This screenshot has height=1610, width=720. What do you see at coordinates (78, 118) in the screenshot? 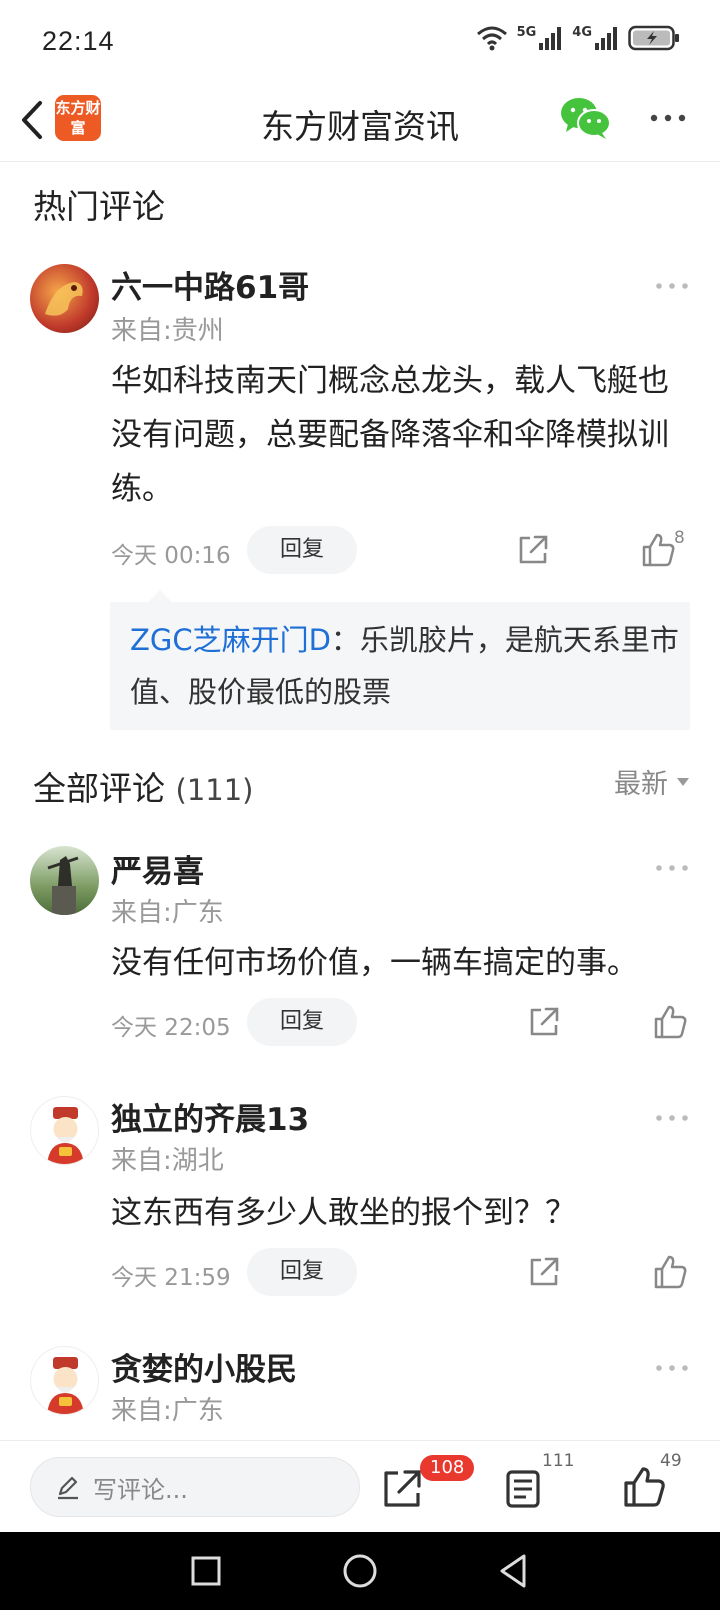
I see `app-logo: 东方财富` at bounding box center [78, 118].